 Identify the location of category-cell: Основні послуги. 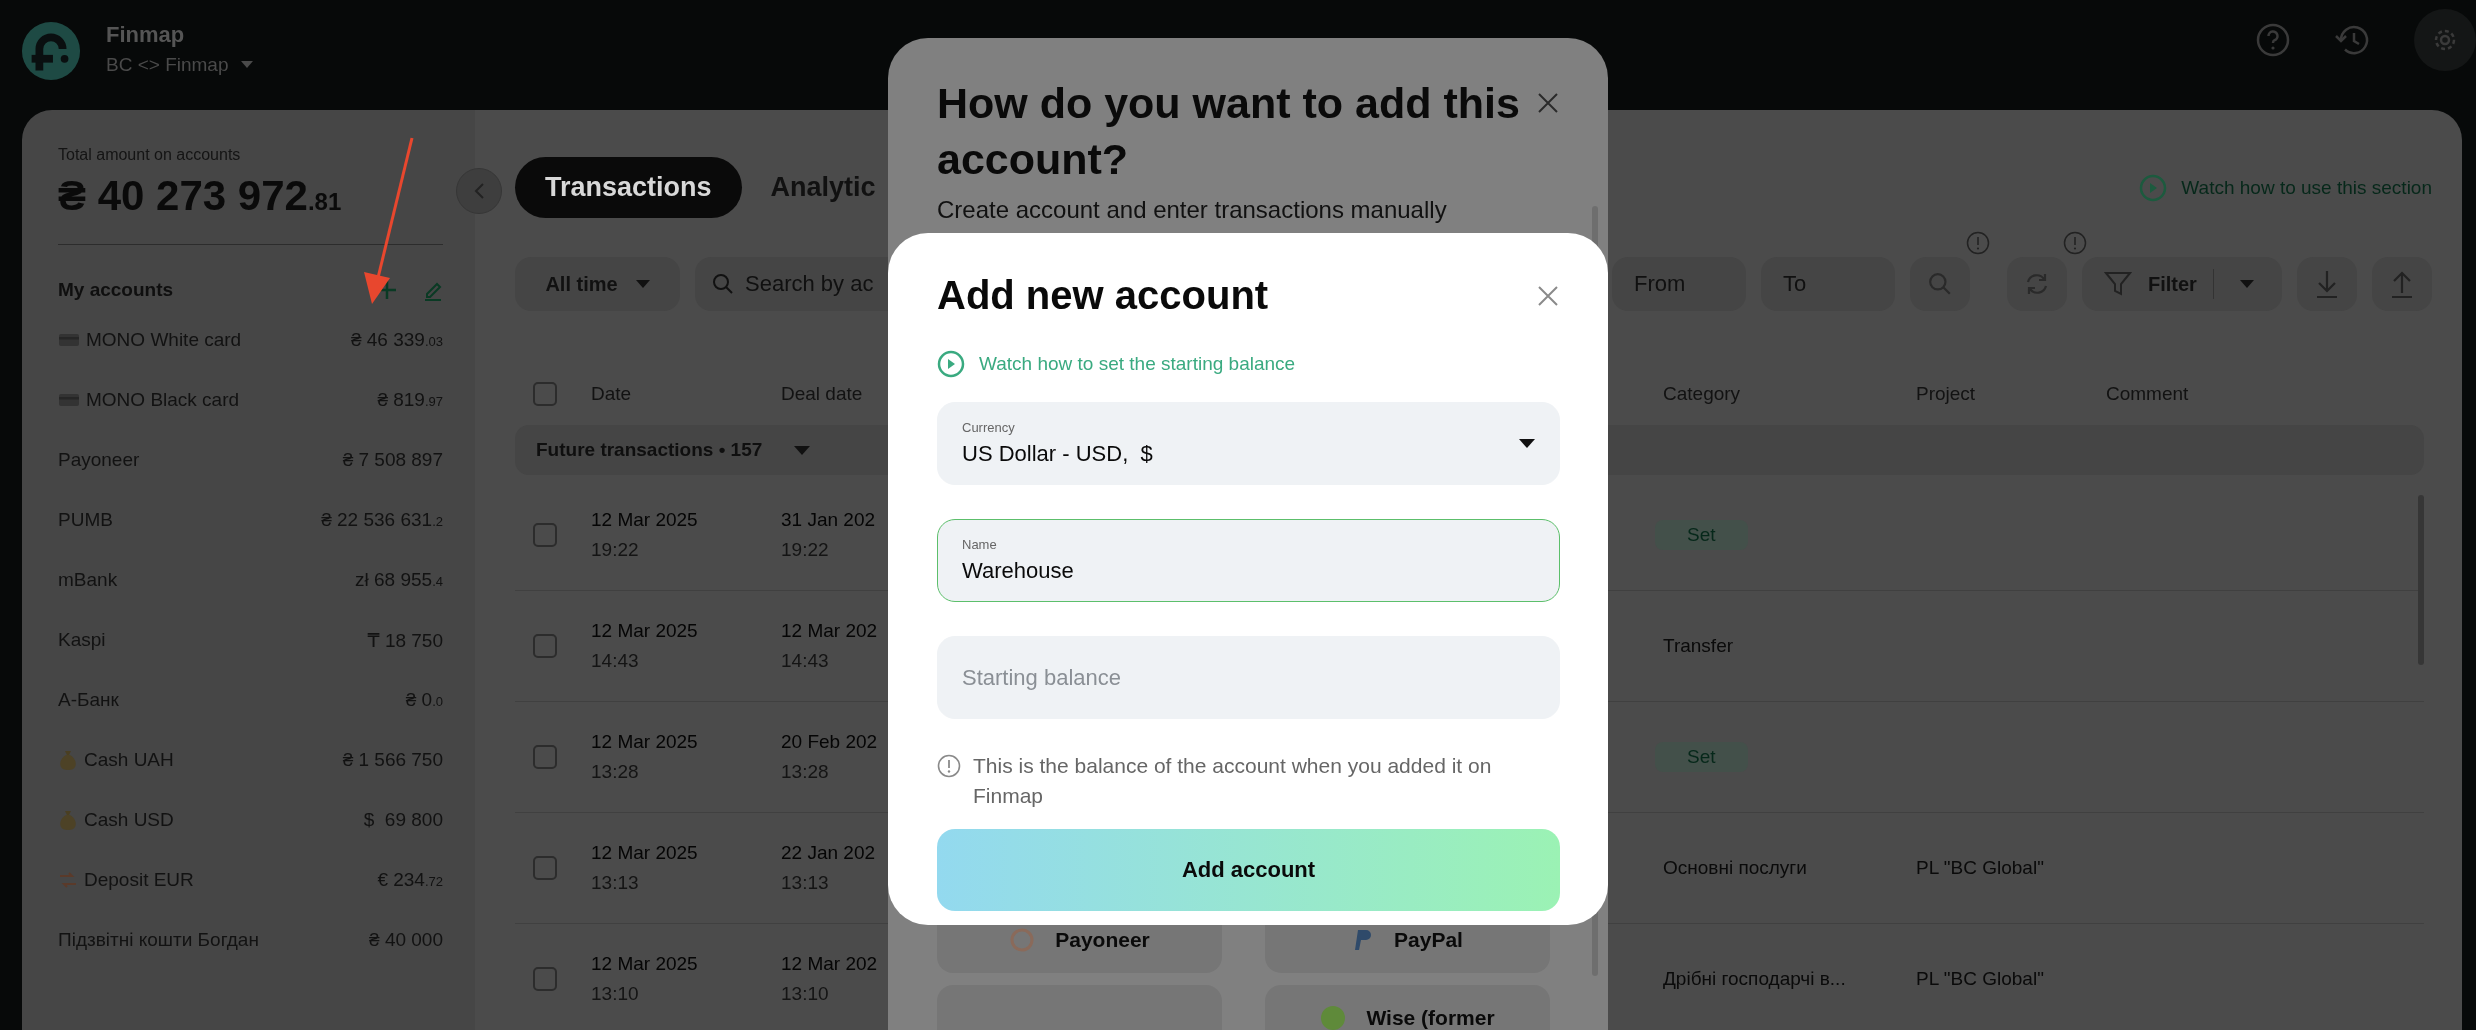
(1735, 867).